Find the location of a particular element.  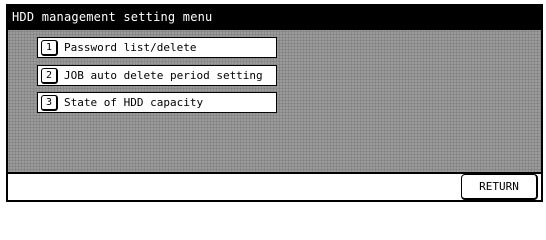

job-auto-delete-period-button: 2 JOB auto delete period setting is located at coordinates (157, 75).